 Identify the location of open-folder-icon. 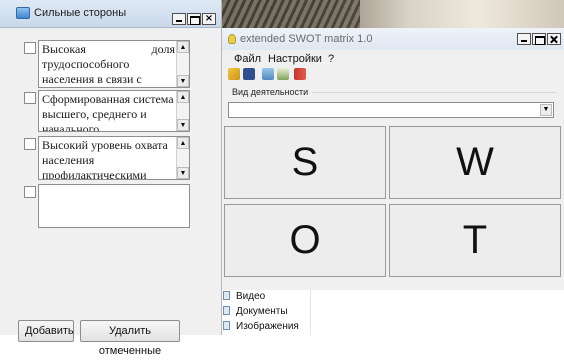
(234, 74).